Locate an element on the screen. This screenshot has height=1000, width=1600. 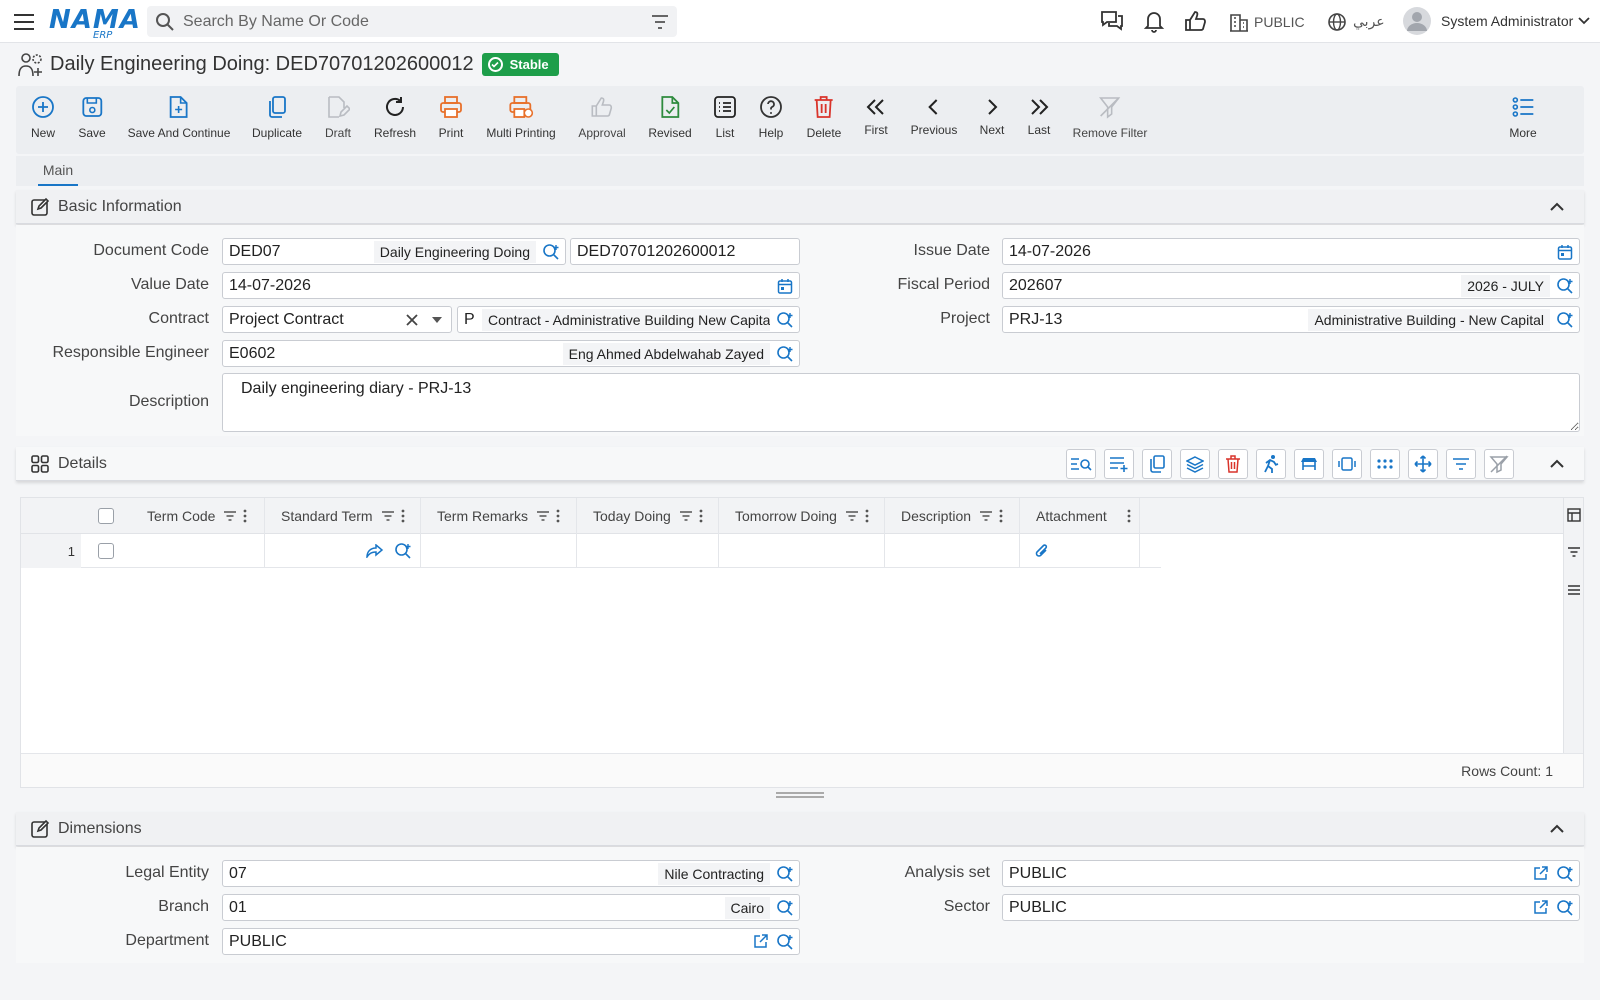
new-button: New is located at coordinates (43, 117).